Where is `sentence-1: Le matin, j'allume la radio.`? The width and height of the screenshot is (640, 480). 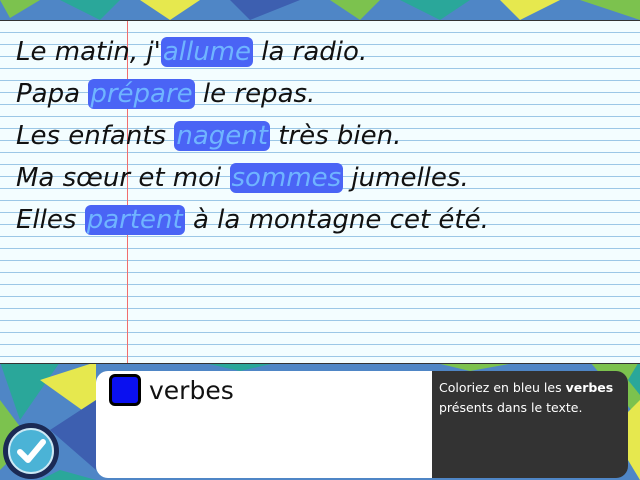 sentence-1: Le matin, j'allume la radio. is located at coordinates (252, 52).